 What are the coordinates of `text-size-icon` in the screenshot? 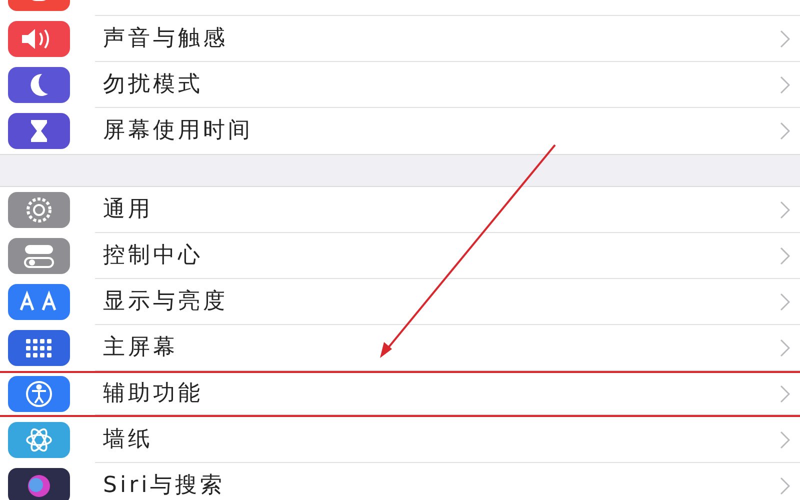 It's located at (39, 302).